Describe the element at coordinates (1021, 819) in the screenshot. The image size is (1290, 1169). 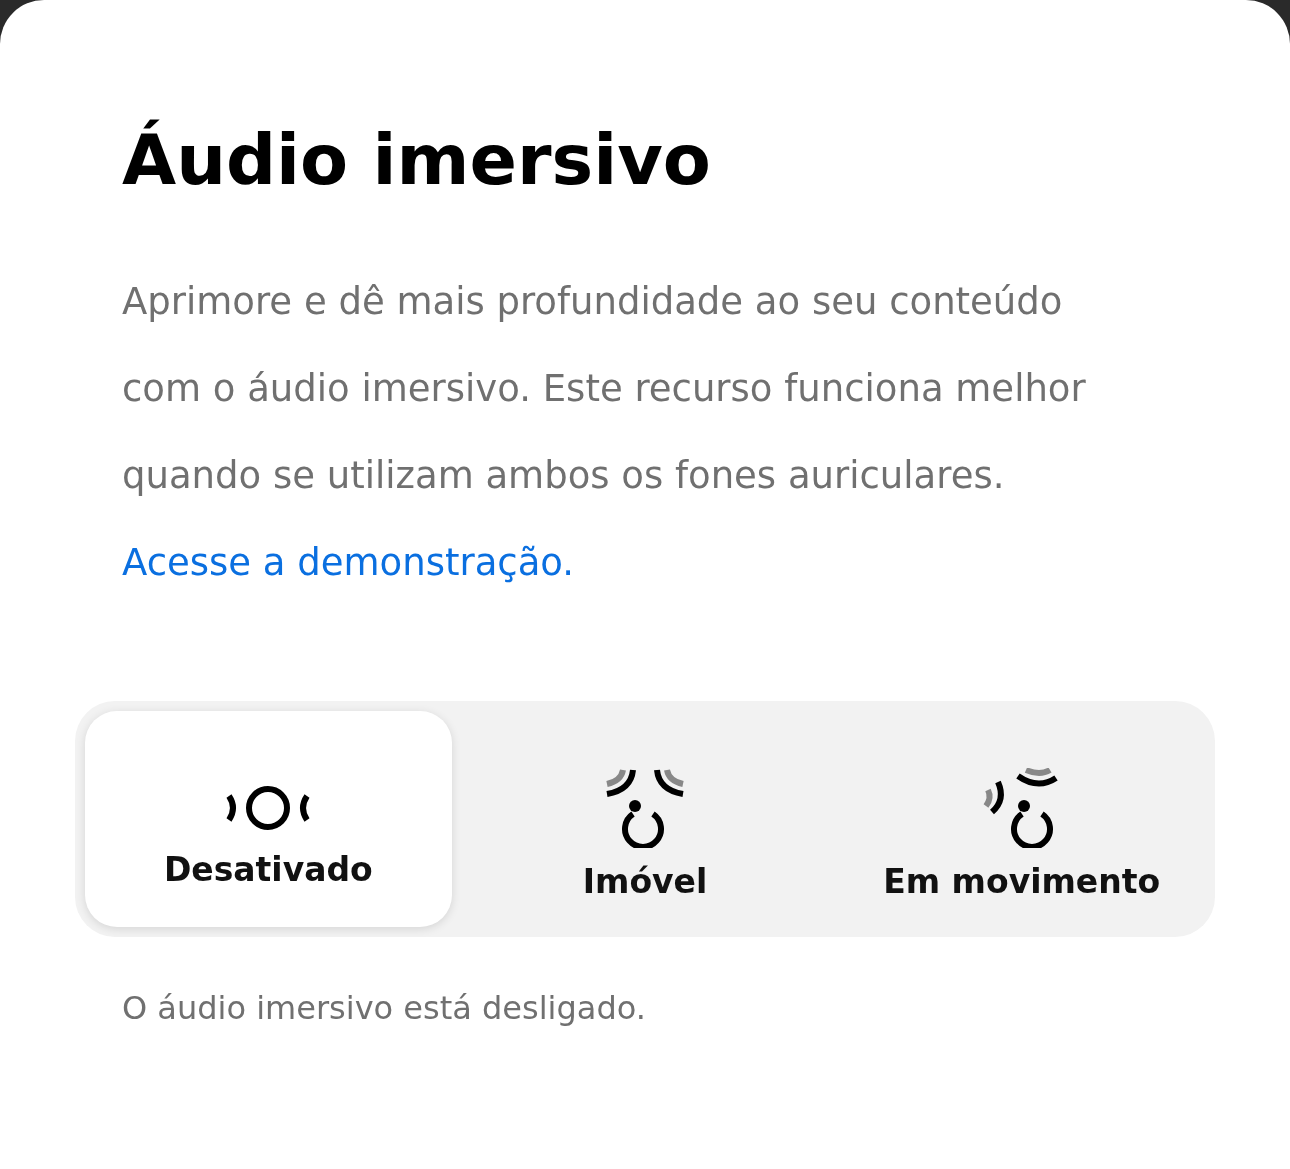
I see `mode-option: Em movimento` at that location.